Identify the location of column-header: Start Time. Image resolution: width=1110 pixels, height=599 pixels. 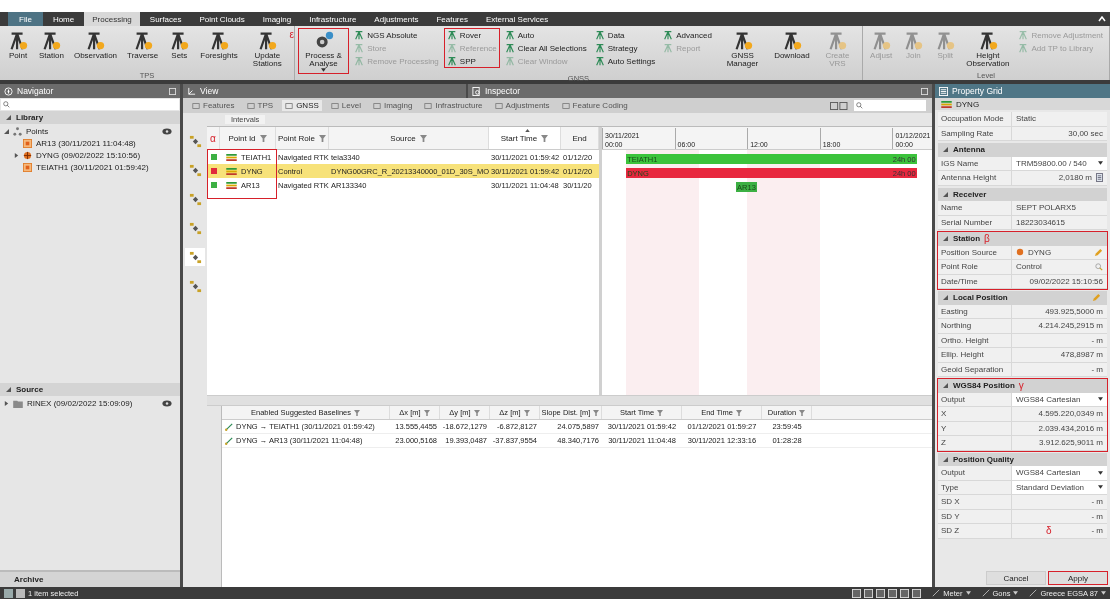
(525, 138).